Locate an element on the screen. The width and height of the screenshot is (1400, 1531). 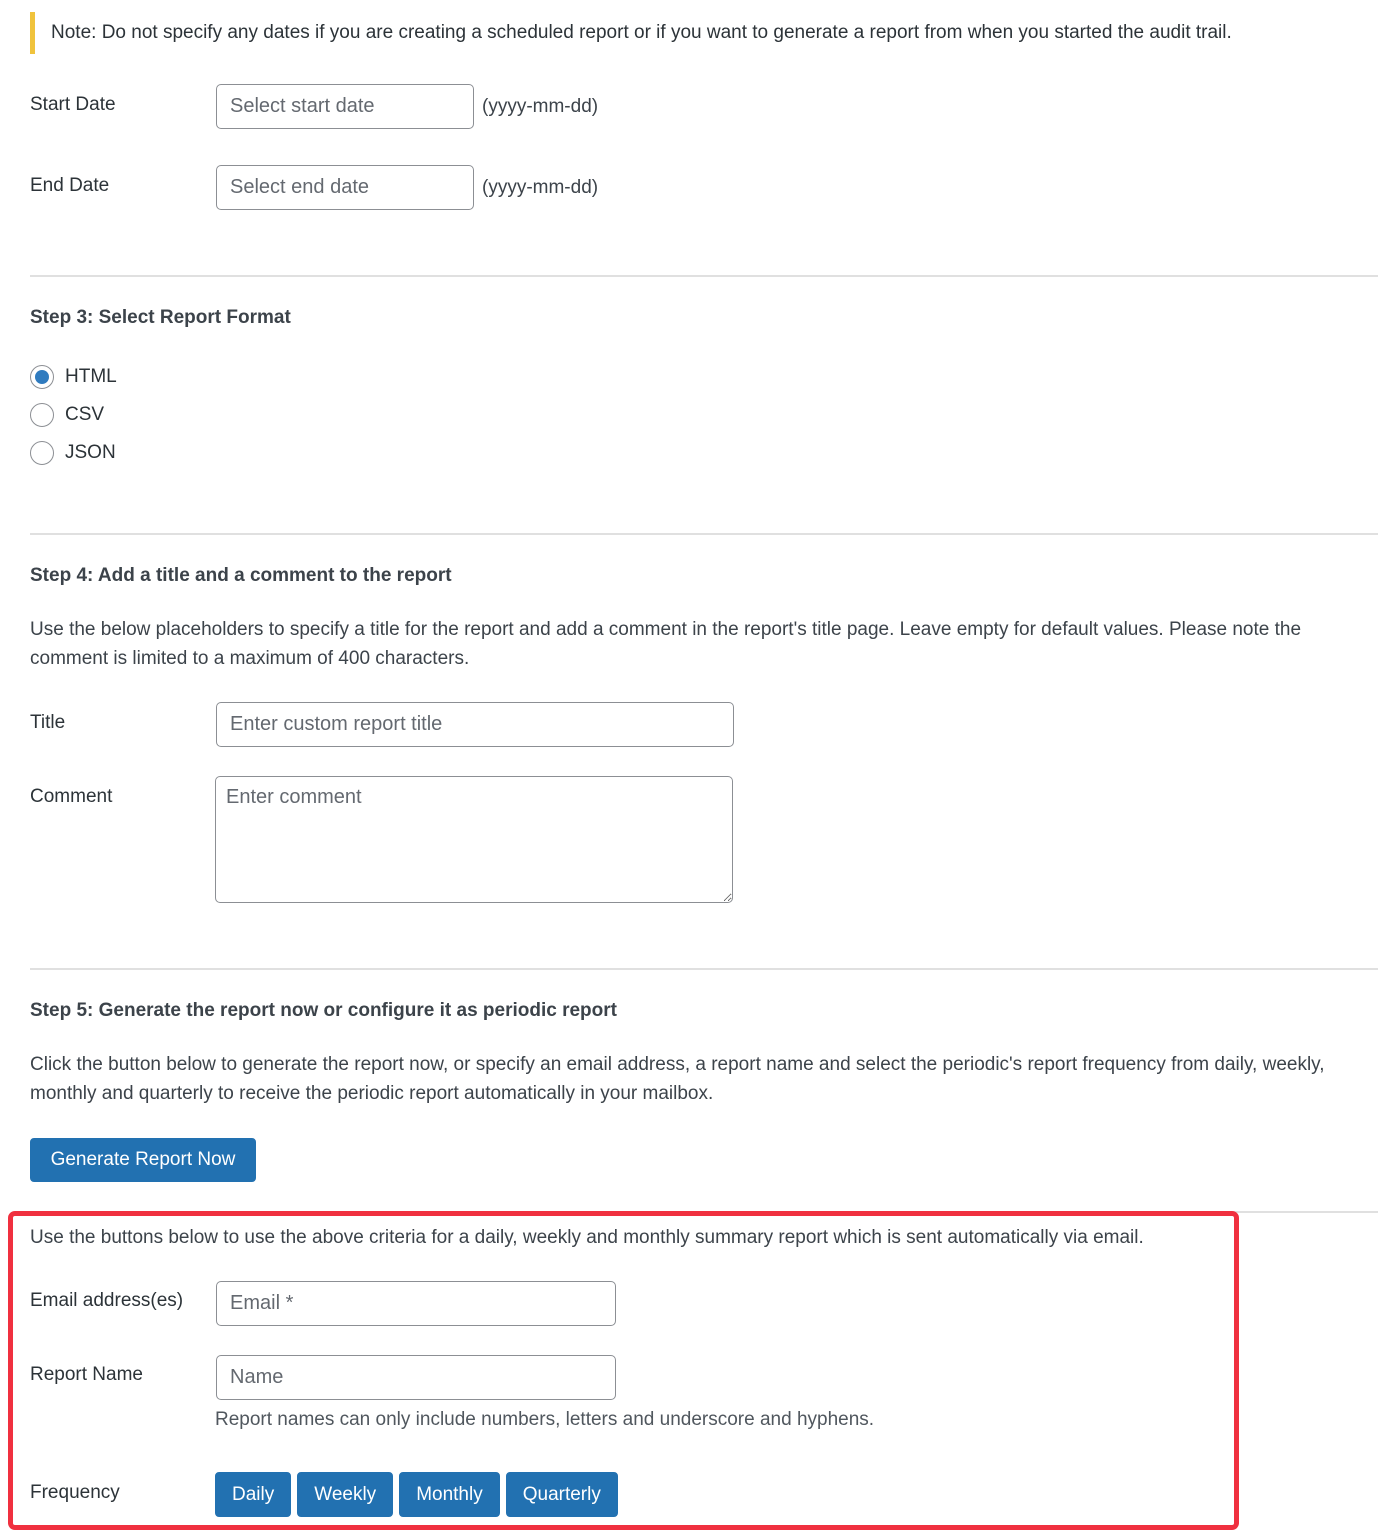
format-option-json: JSON is located at coordinates (73, 453).